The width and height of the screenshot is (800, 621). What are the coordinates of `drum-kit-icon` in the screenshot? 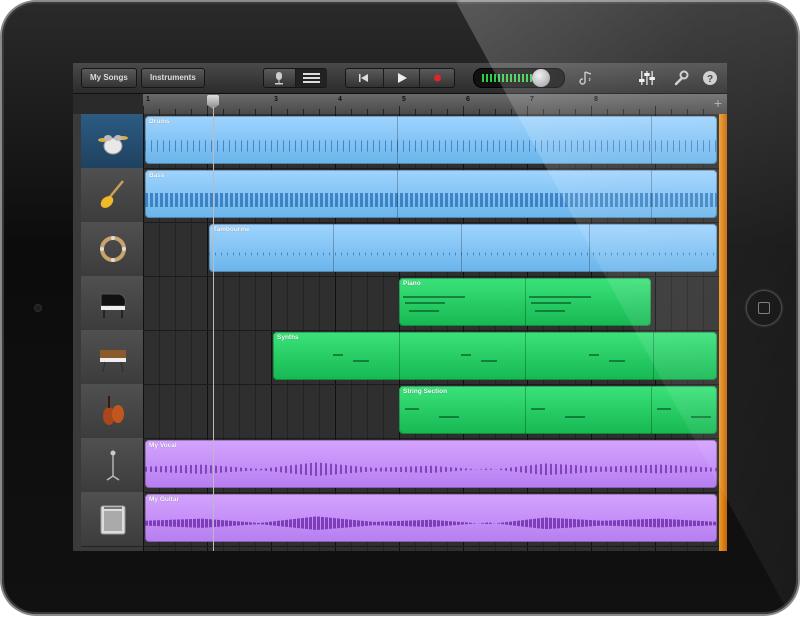 It's located at (113, 145).